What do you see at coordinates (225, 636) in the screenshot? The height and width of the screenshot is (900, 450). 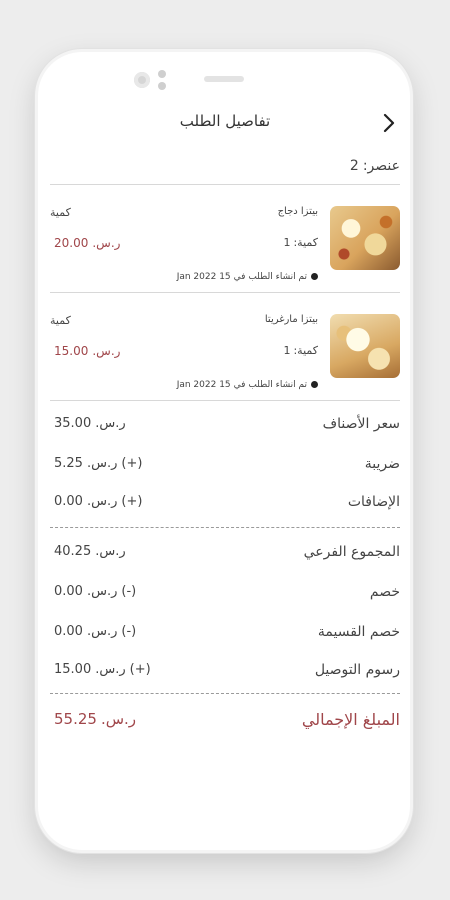 I see `coupon-discount-row: خصم القسيمة (-)ر.س.0.00` at bounding box center [225, 636].